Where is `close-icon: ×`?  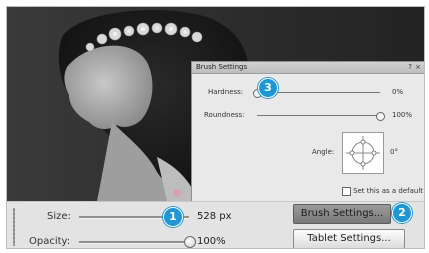 close-icon: × is located at coordinates (418, 67).